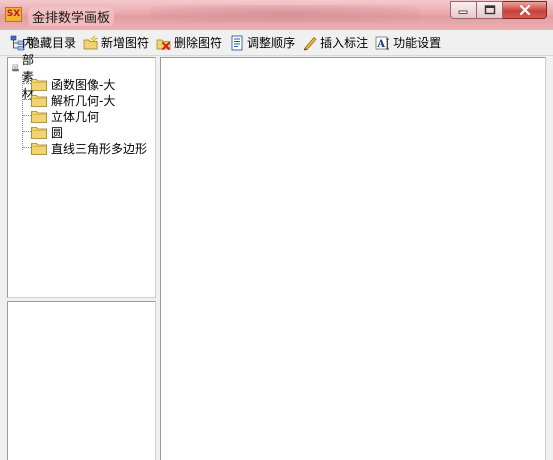  Describe the element at coordinates (285, 14) in the screenshot. I see `title-bar-blur` at that location.